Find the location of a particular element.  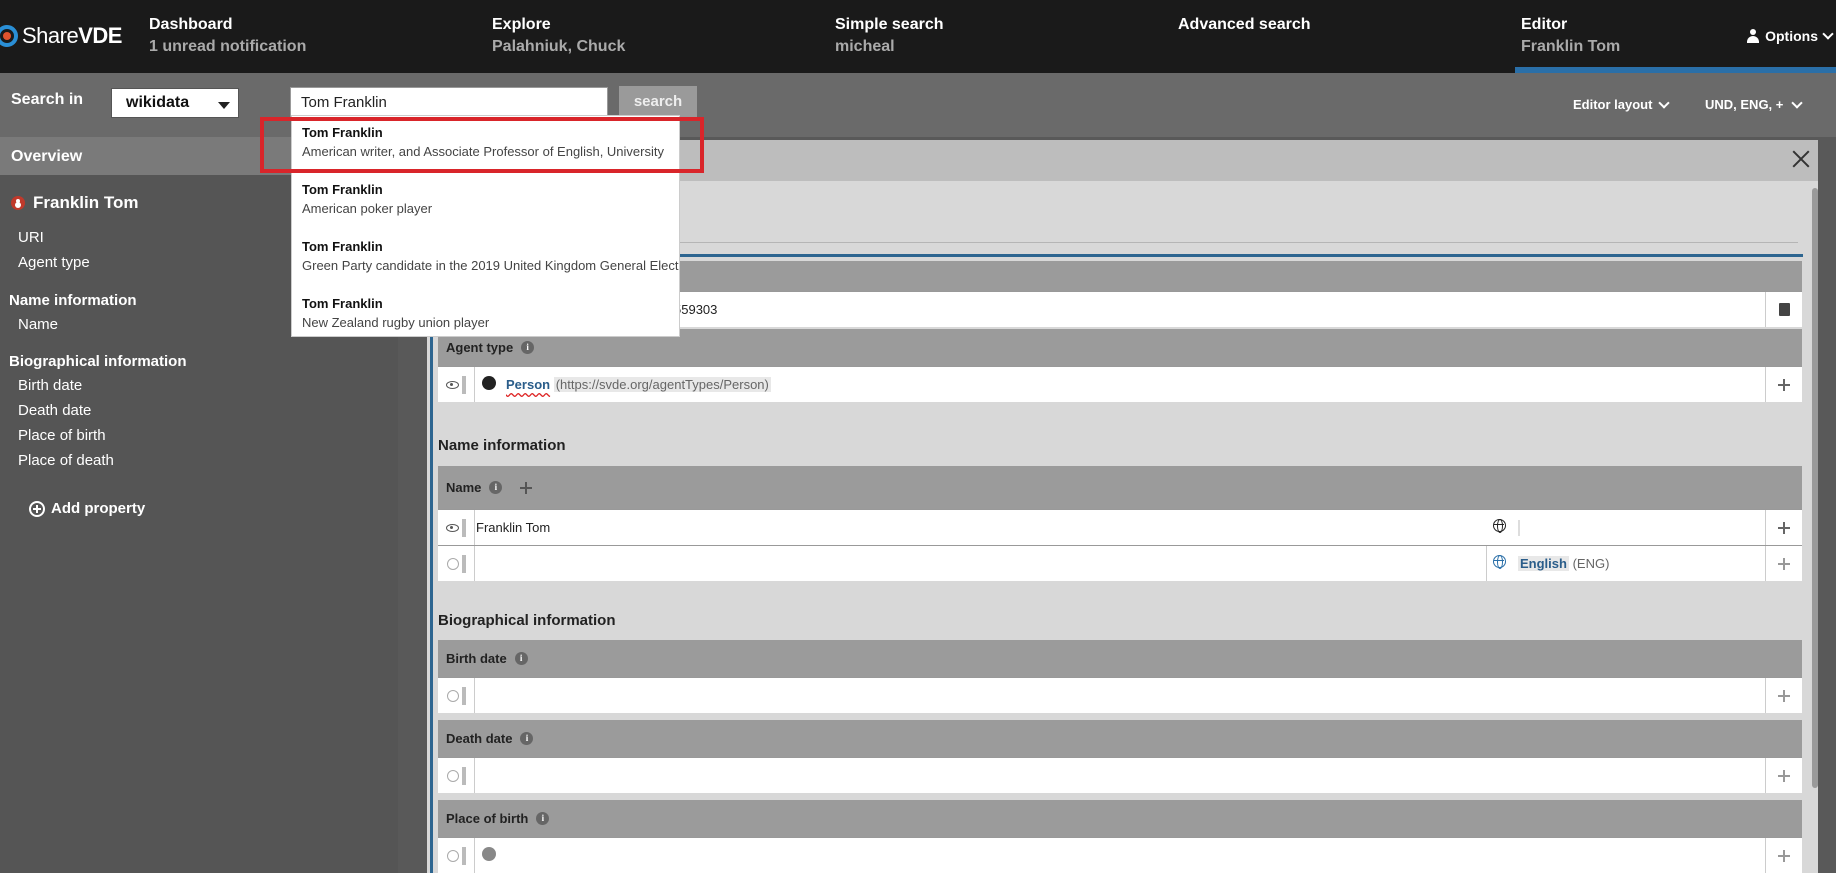

name-value: Franklin Tom is located at coordinates (513, 527).